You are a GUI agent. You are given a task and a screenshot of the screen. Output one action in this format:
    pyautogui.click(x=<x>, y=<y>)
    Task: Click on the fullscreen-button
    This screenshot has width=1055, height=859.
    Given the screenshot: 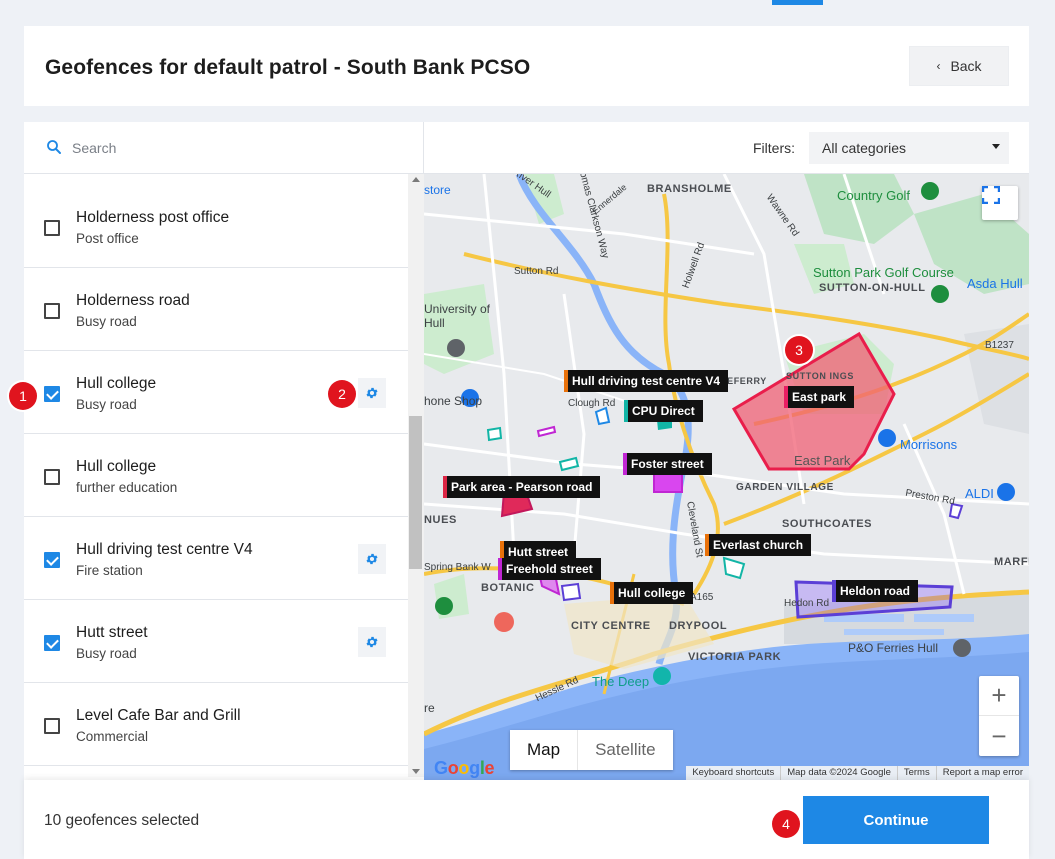 What is the action you would take?
    pyautogui.click(x=1000, y=203)
    